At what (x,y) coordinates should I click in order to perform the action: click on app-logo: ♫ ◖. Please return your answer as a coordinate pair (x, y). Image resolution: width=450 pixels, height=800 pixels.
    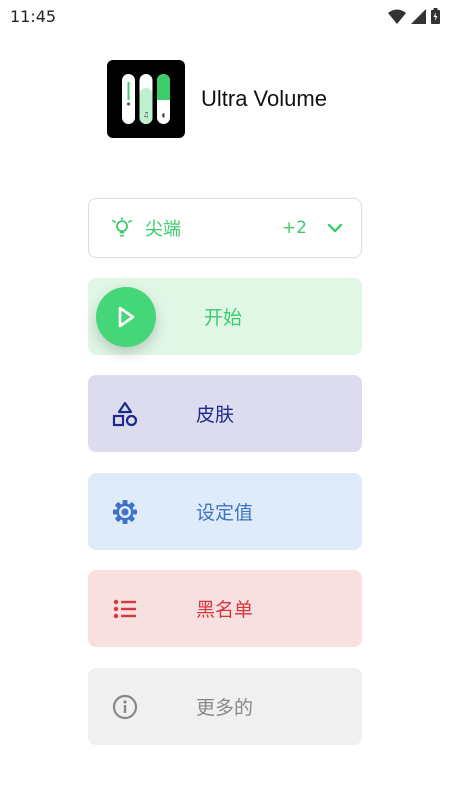
    Looking at the image, I should click on (146, 99).